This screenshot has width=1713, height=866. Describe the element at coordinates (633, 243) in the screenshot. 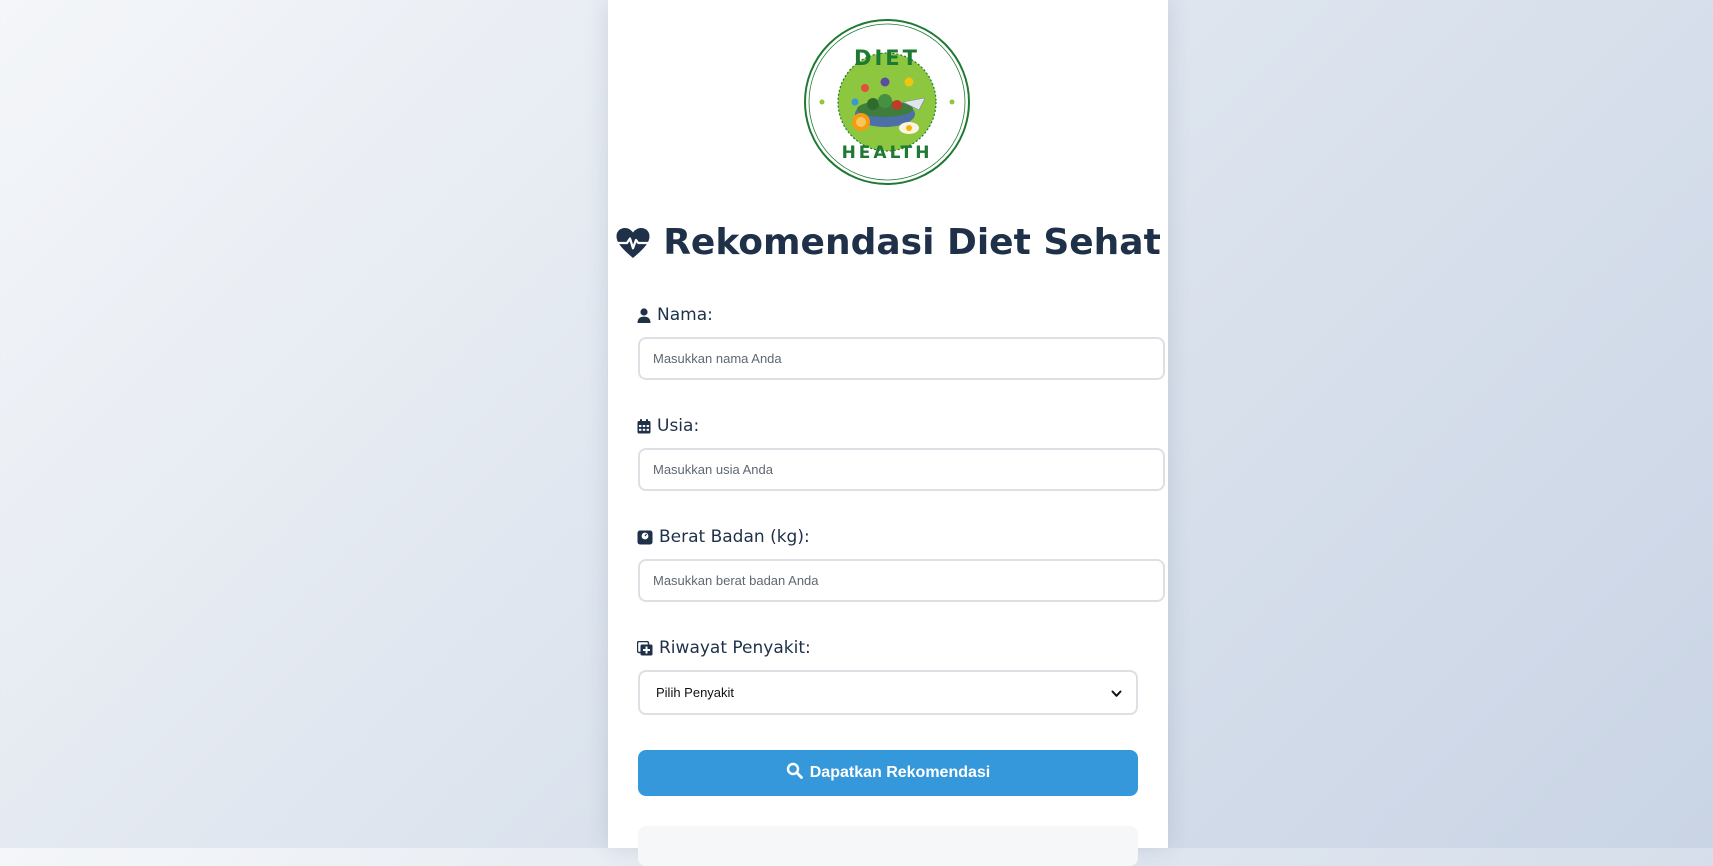

I see `heartbeat-icon` at that location.